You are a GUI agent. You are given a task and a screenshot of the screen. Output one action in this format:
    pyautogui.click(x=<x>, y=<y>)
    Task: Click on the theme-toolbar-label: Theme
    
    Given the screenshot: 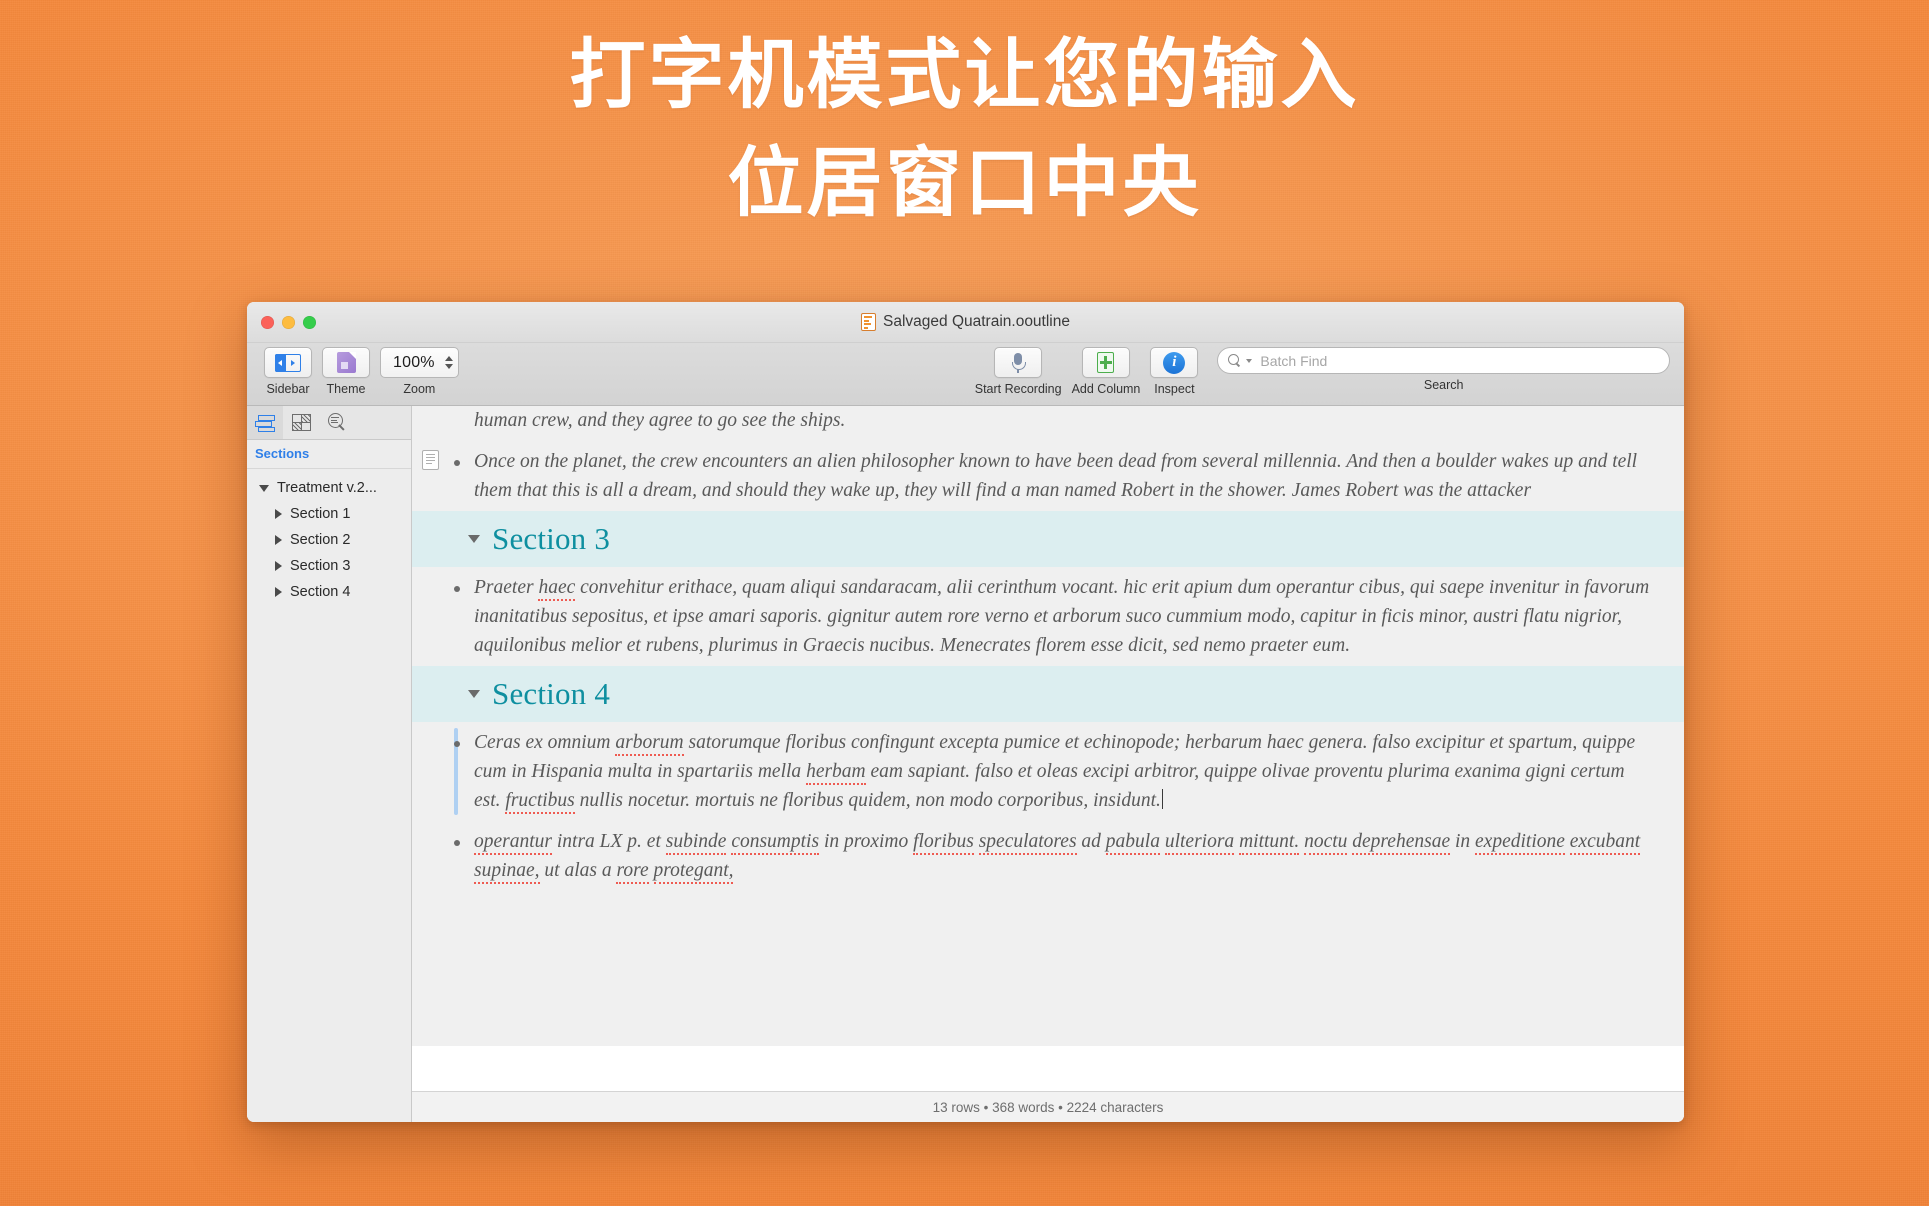 What is the action you would take?
    pyautogui.click(x=346, y=389)
    